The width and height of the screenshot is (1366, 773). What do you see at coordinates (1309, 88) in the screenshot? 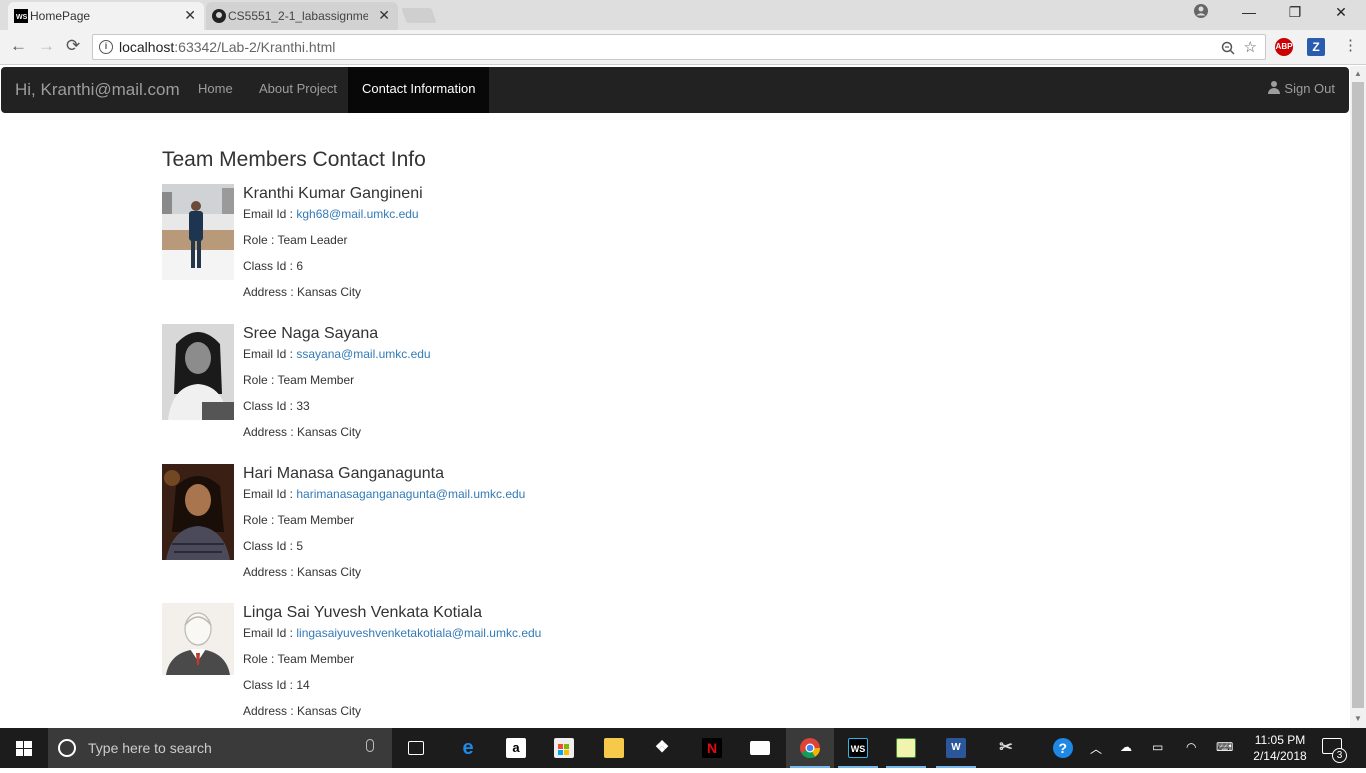
I see `signout-label: Sign Out` at bounding box center [1309, 88].